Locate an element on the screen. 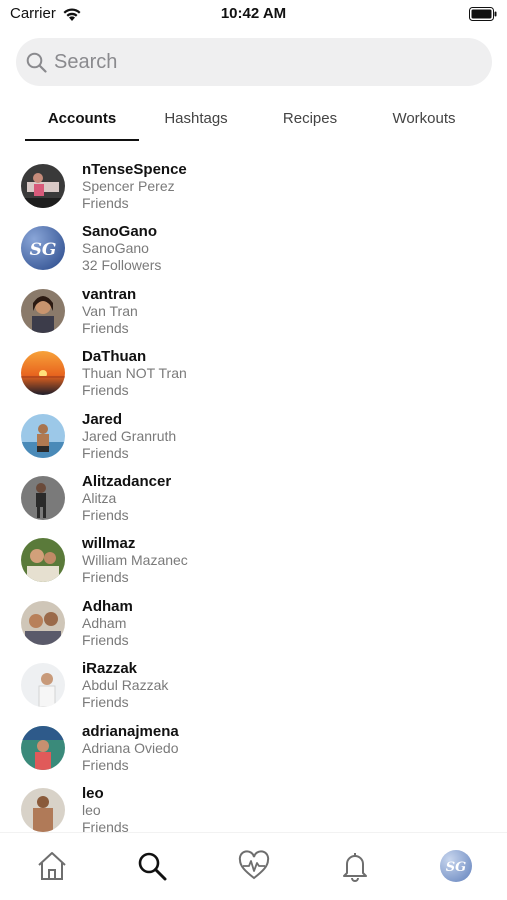  home-tab is located at coordinates (52, 866).